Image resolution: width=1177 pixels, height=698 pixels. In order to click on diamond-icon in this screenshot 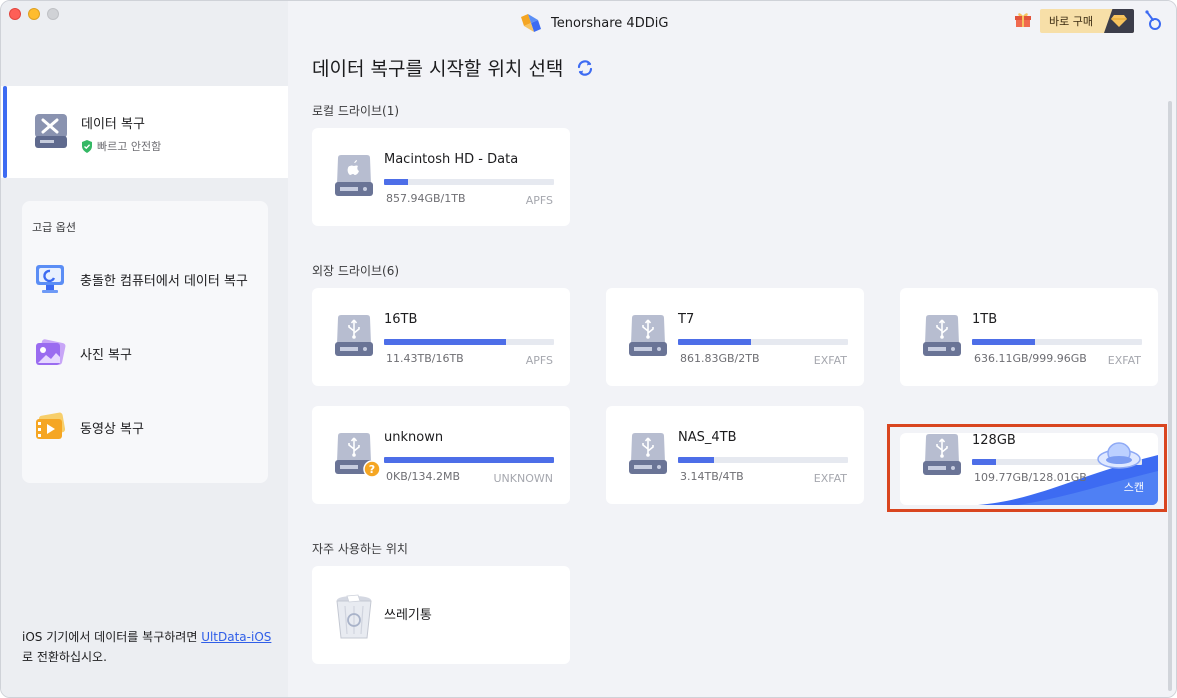, I will do `click(1119, 21)`.